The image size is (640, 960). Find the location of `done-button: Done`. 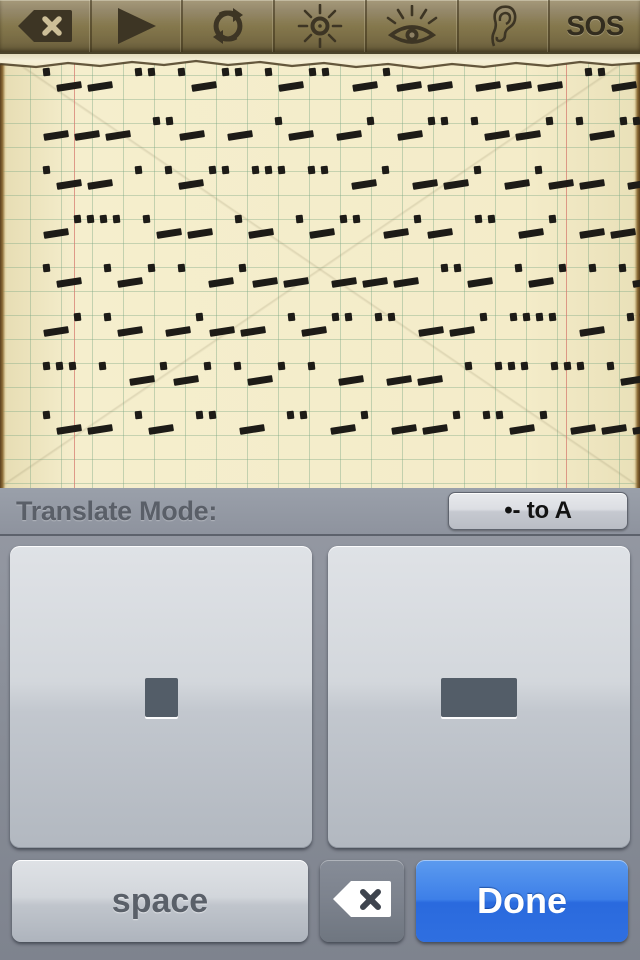

done-button: Done is located at coordinates (522, 901).